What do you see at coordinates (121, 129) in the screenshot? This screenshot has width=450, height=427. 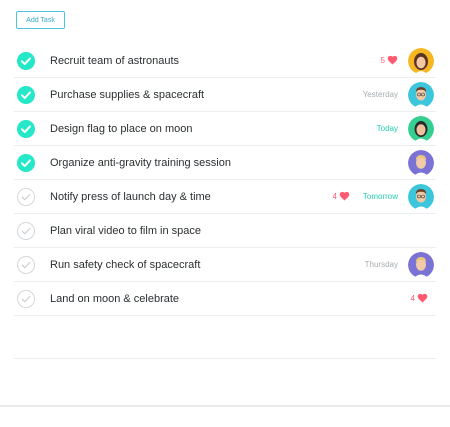 I see `task-title: Design flag to place on moon` at bounding box center [121, 129].